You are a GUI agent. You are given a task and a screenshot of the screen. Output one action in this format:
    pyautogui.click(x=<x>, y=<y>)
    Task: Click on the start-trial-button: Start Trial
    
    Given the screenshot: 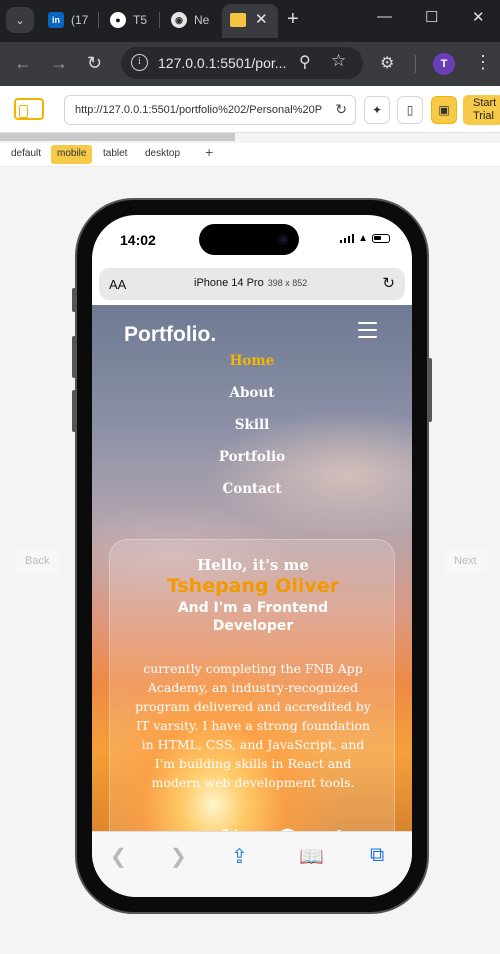 What is the action you would take?
    pyautogui.click(x=481, y=110)
    